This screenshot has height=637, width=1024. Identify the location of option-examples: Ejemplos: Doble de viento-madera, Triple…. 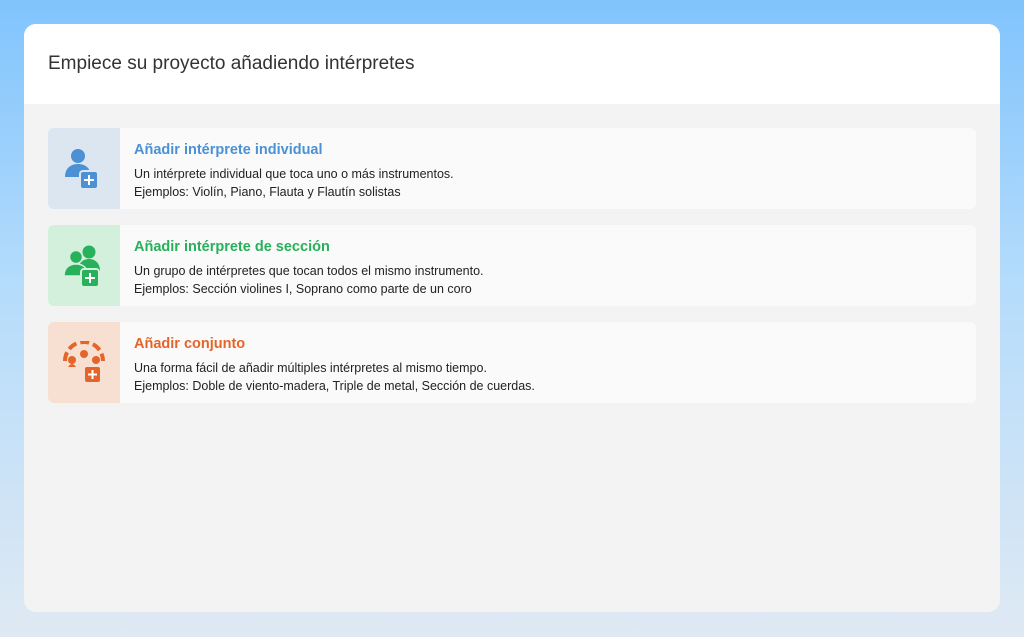
(334, 386).